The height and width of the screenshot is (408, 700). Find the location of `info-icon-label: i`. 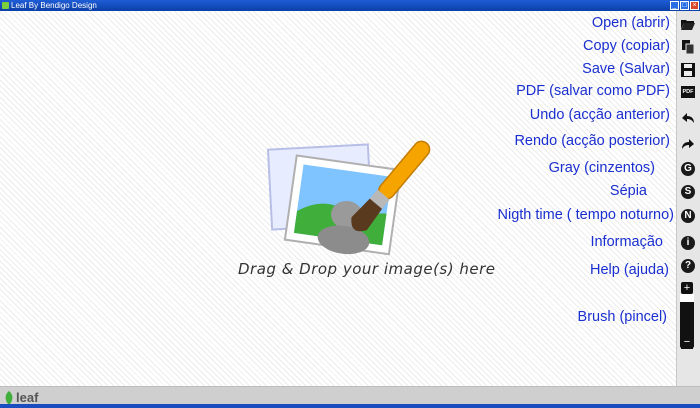

info-icon-label: i is located at coordinates (688, 243).